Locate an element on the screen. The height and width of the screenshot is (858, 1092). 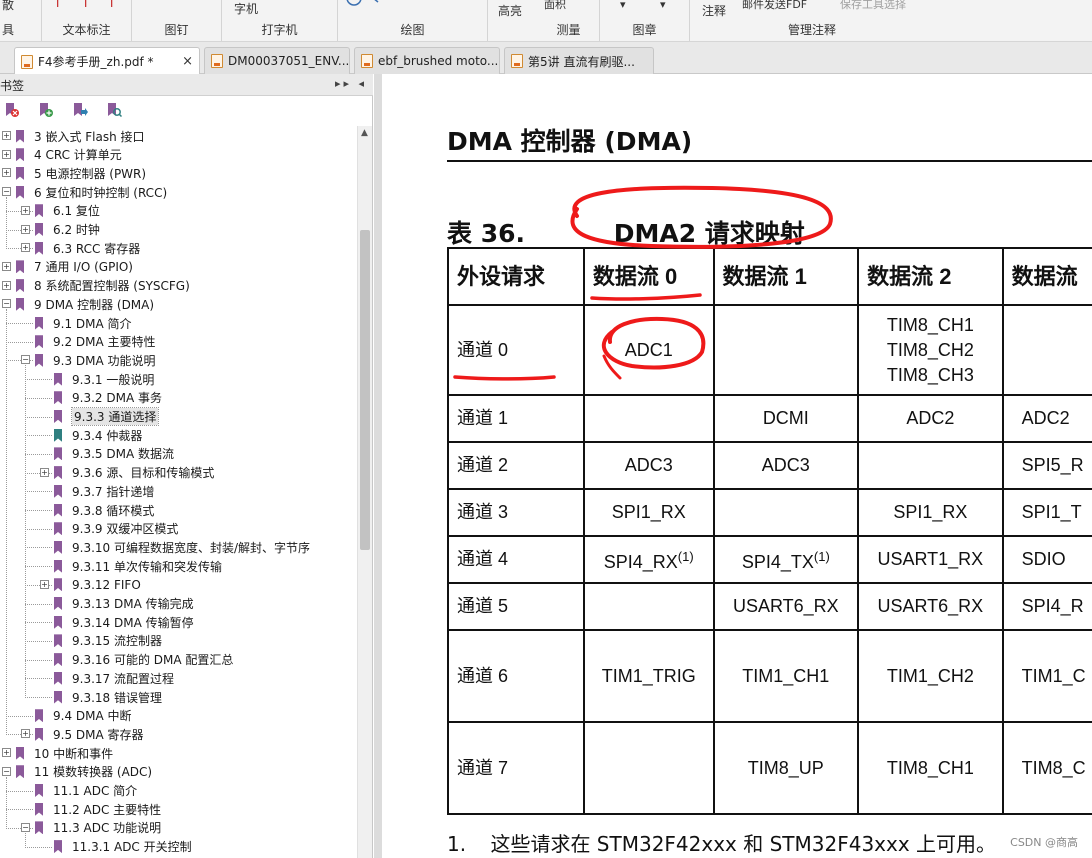
typewriter-button: 字机 is located at coordinates (246, 8).